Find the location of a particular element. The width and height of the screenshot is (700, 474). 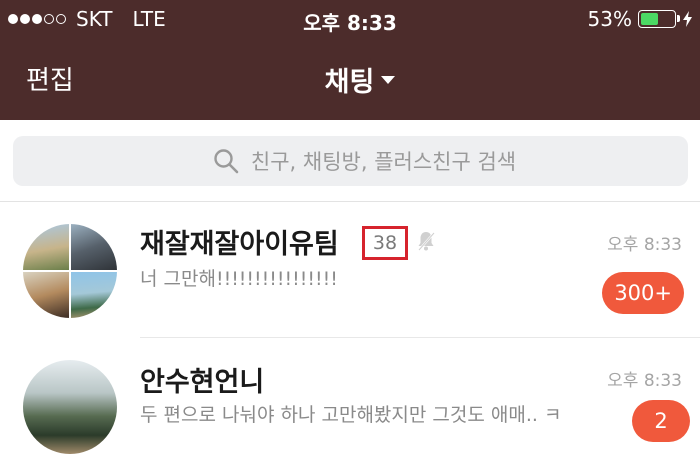

search-input: 친구, 채팅방, 플러스친구 검색 is located at coordinates (350, 161).